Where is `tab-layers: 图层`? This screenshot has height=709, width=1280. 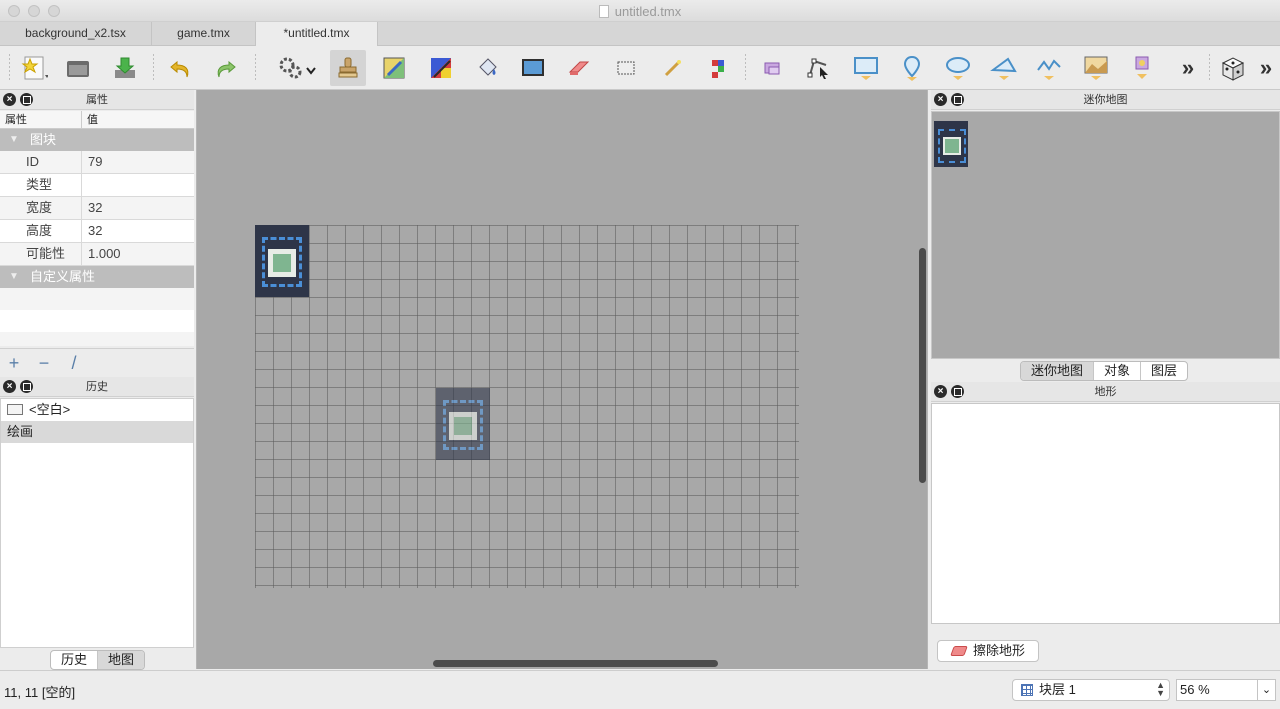
tab-layers: 图层 is located at coordinates (1164, 371).